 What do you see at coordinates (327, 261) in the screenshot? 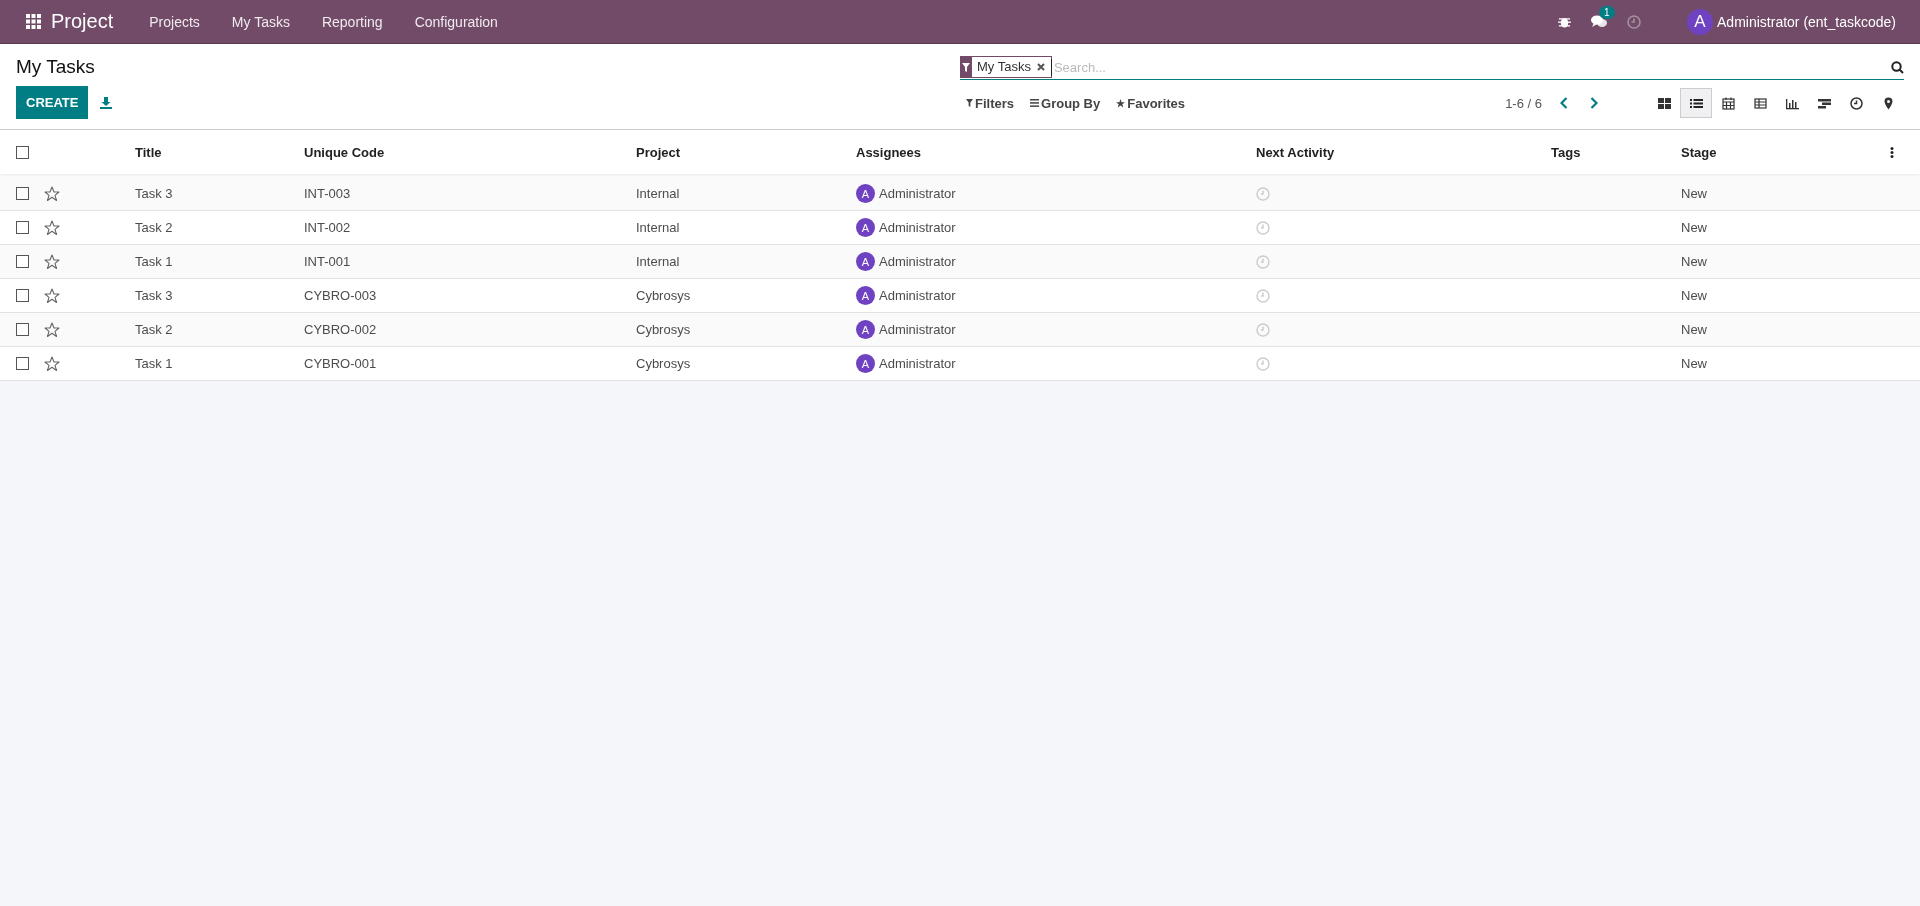
I see `table-cell: INT-001` at bounding box center [327, 261].